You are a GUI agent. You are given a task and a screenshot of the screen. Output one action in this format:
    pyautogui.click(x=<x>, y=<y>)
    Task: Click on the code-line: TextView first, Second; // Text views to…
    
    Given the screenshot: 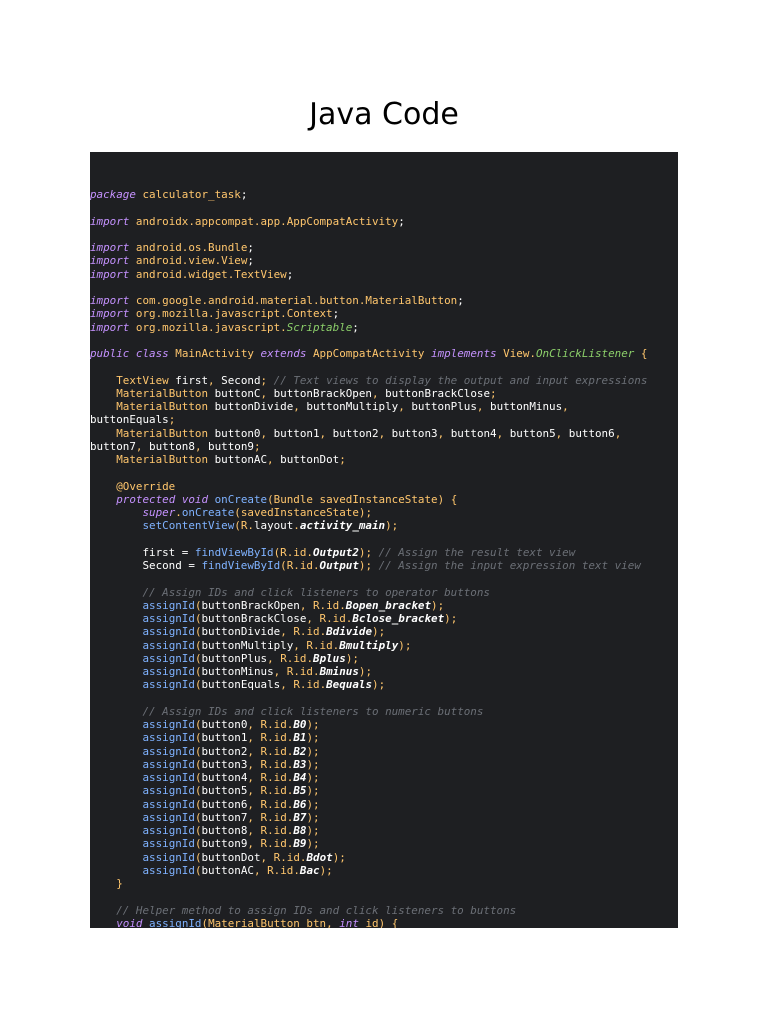 What is the action you would take?
    pyautogui.click(x=382, y=380)
    